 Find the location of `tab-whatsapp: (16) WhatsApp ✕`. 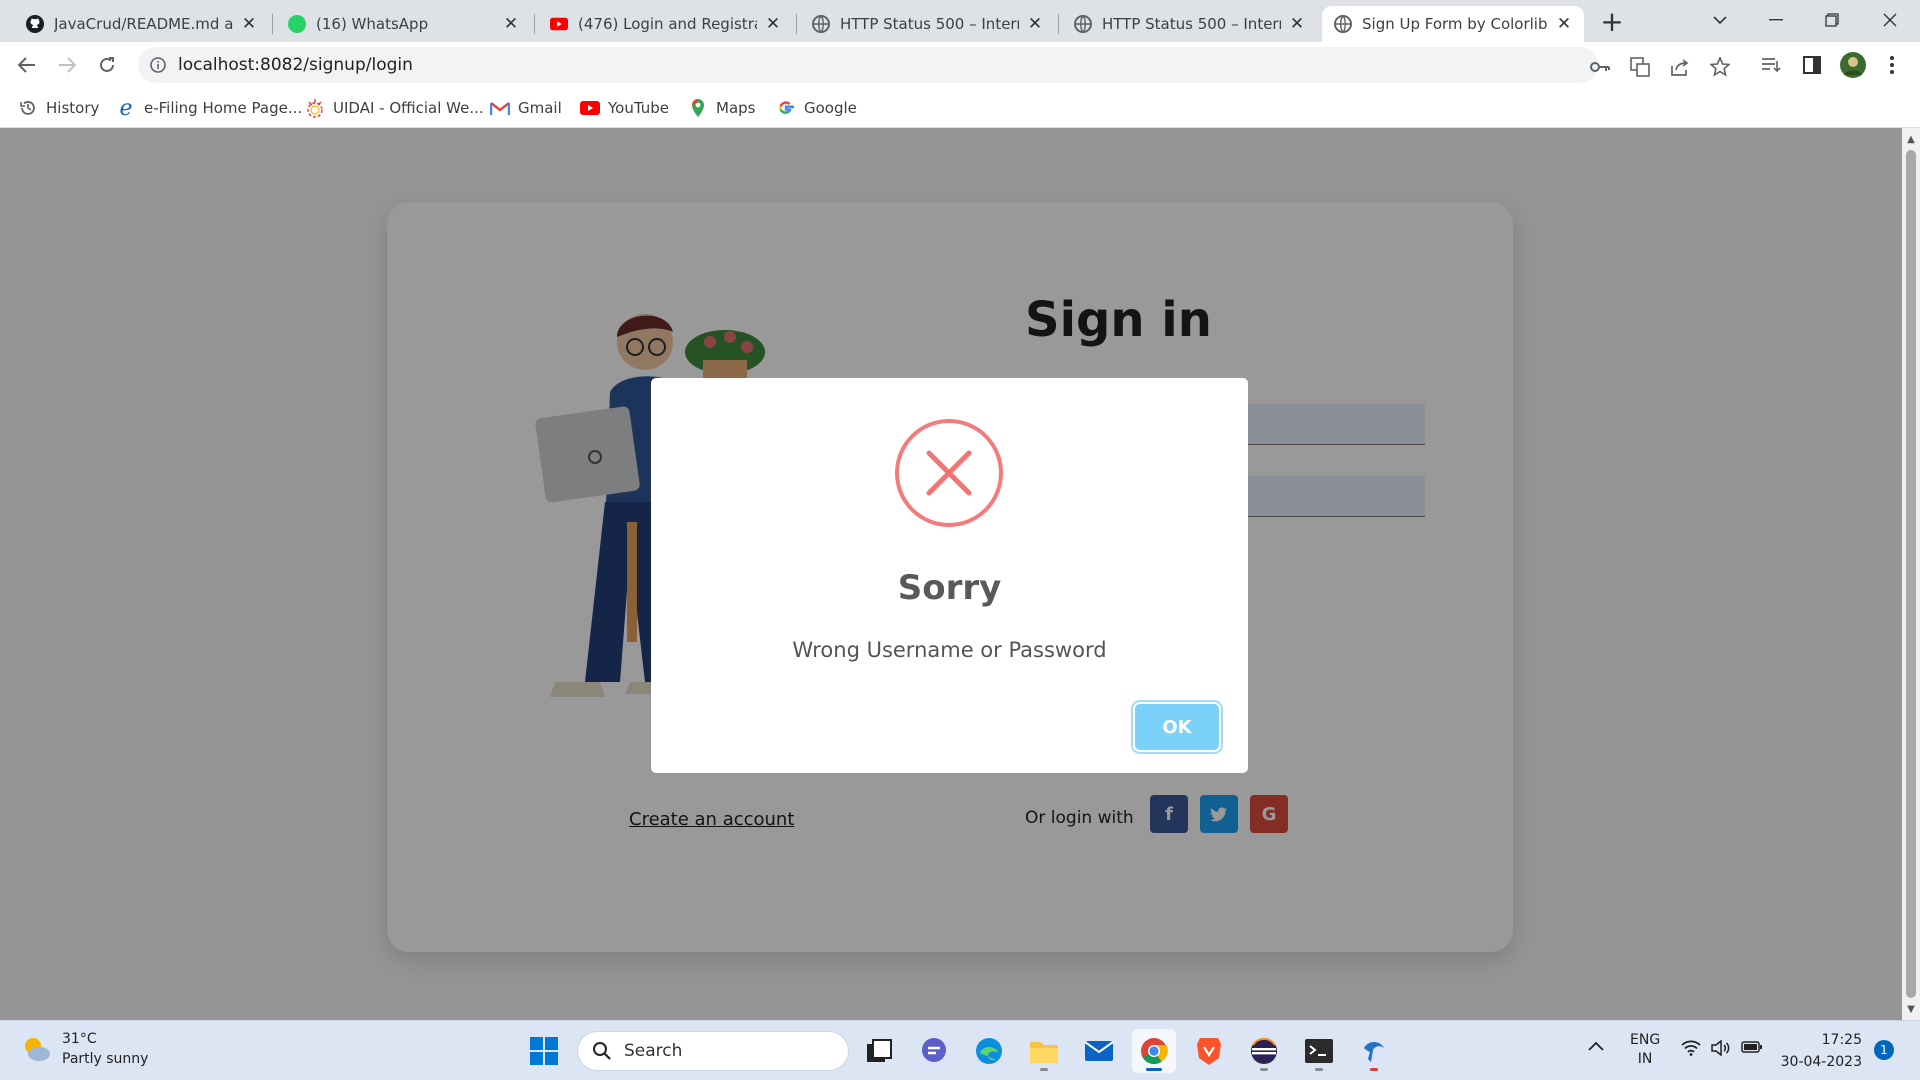

tab-whatsapp: (16) WhatsApp ✕ is located at coordinates (403, 24).